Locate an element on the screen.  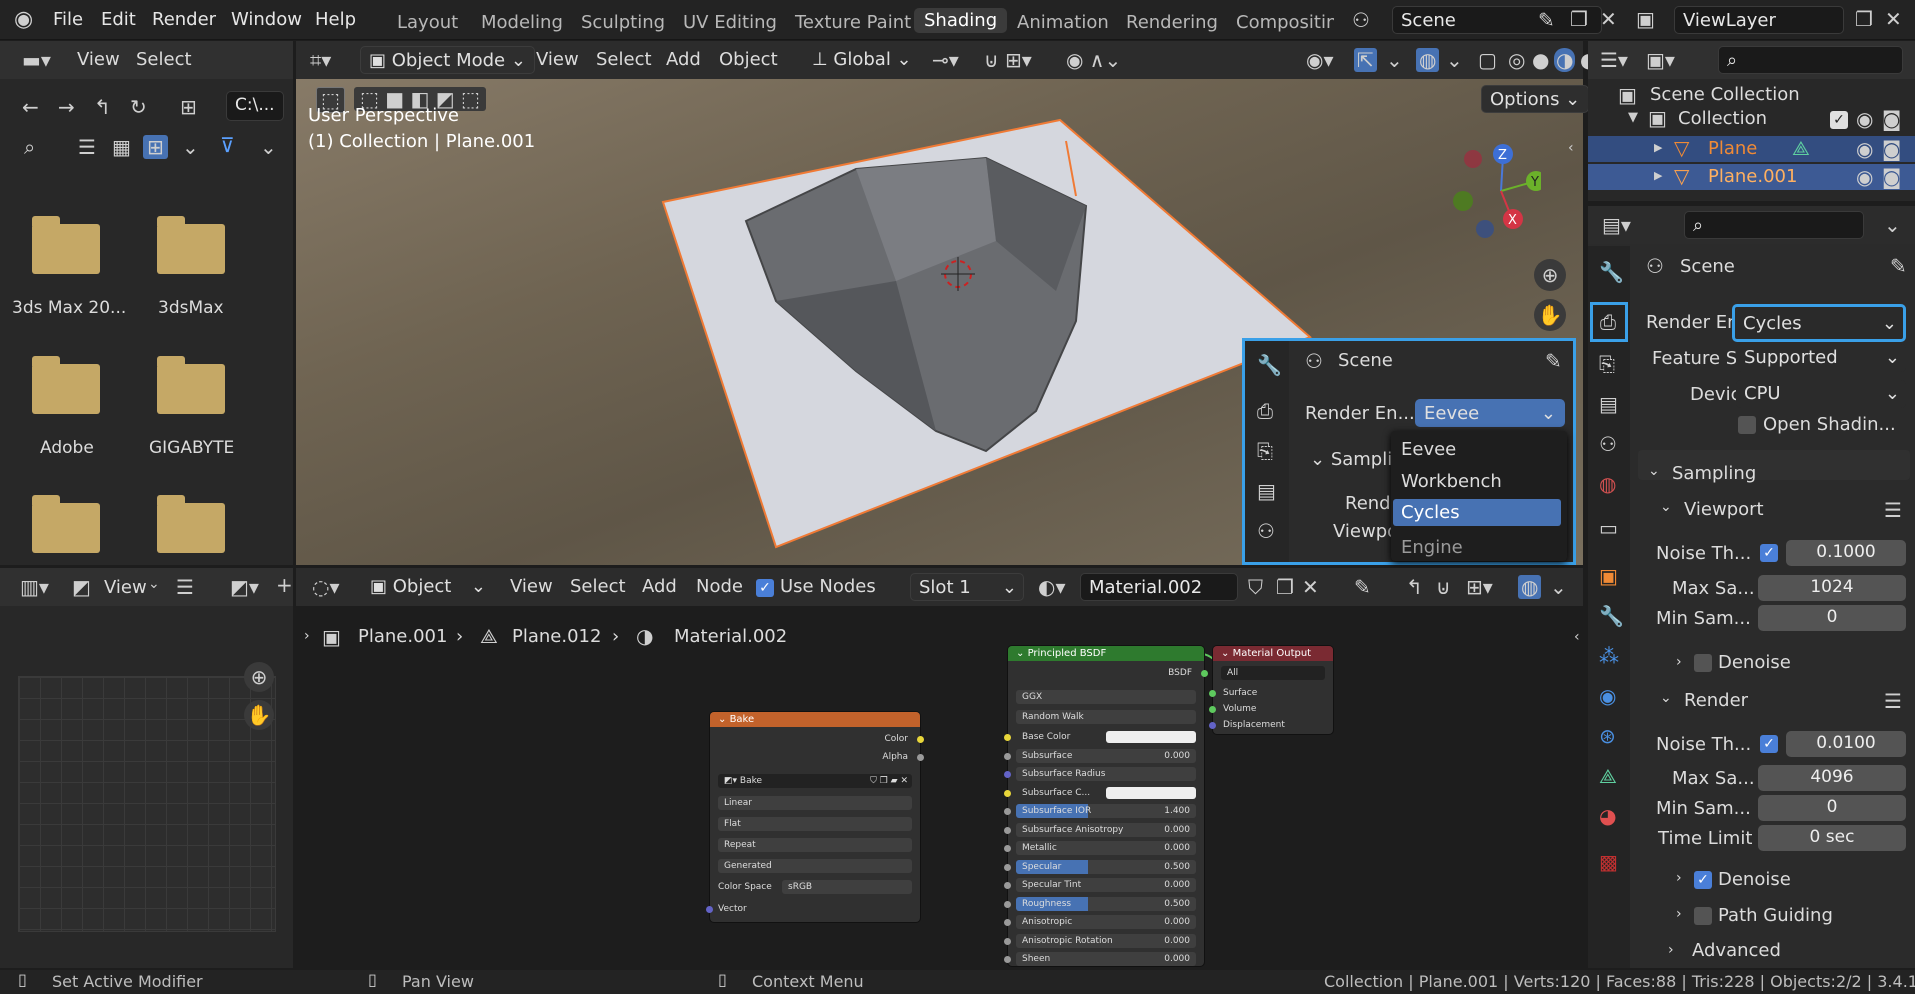
constraints-icon: ⊛ is located at coordinates (1607, 736).